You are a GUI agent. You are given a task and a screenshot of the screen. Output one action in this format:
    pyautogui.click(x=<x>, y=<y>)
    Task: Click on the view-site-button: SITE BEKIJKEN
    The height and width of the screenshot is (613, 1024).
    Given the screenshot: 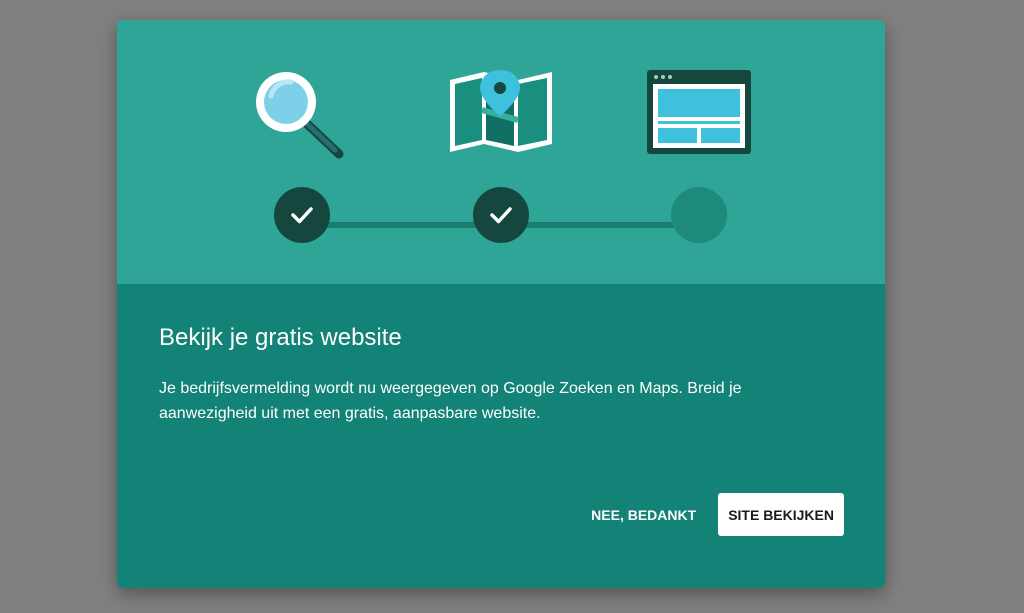 What is the action you would take?
    pyautogui.click(x=781, y=514)
    